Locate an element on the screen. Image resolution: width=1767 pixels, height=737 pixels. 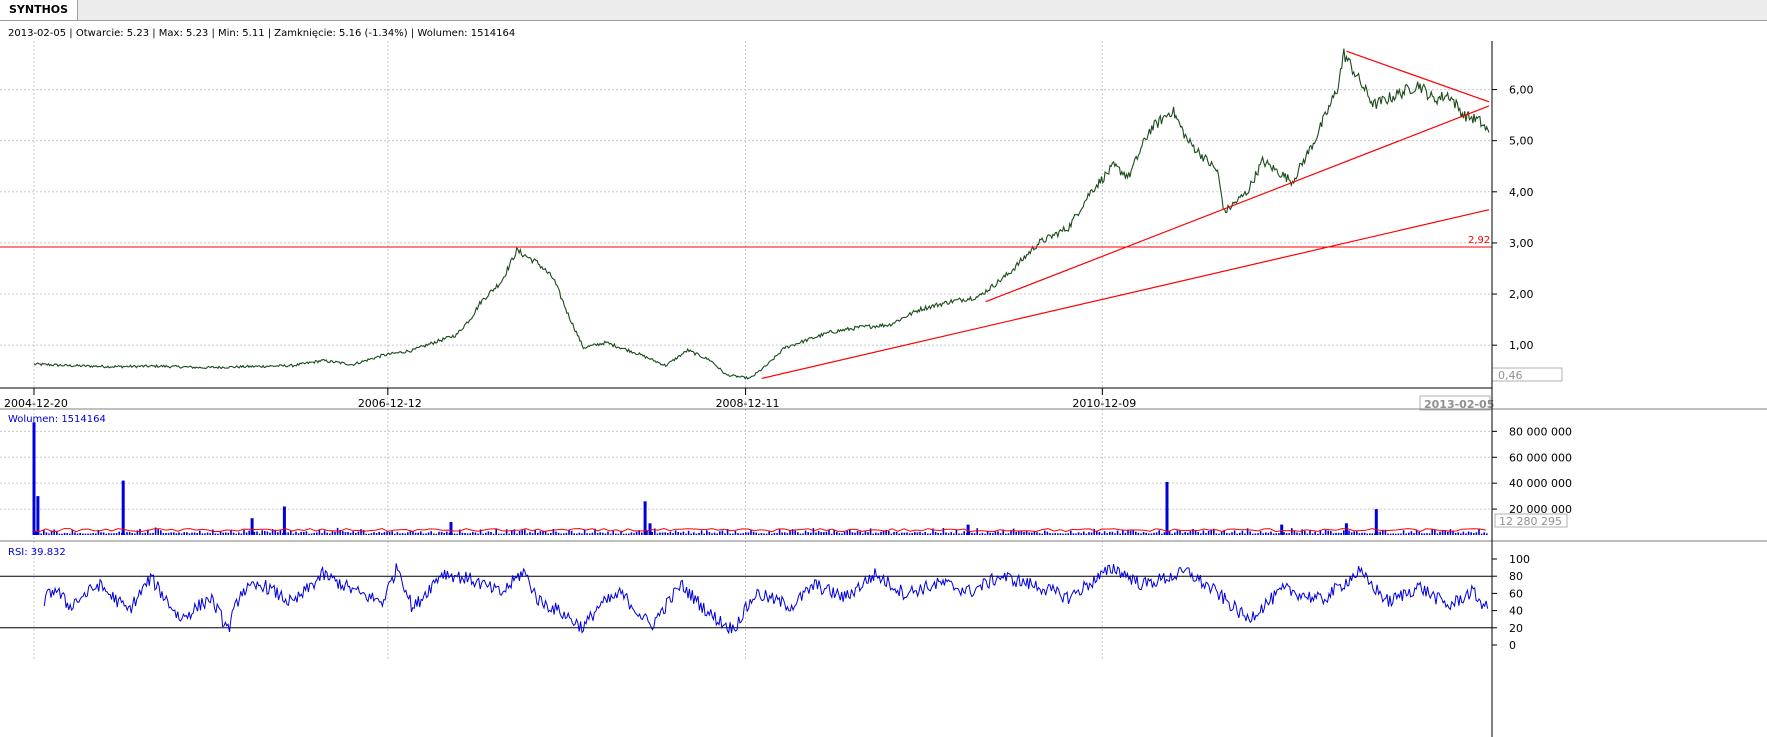
volume-y-label-2: 60 000 000 is located at coordinates (1540, 457).